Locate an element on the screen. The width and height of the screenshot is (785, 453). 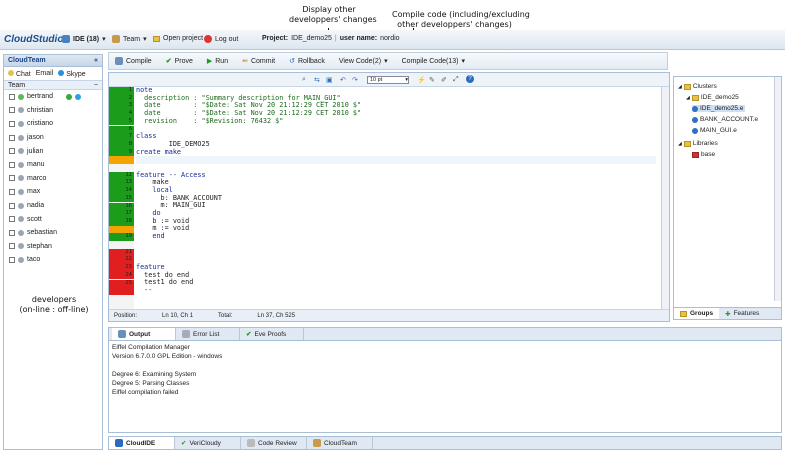
tree-node-clusters: ◢ Clusters is located at coordinates (697, 86).